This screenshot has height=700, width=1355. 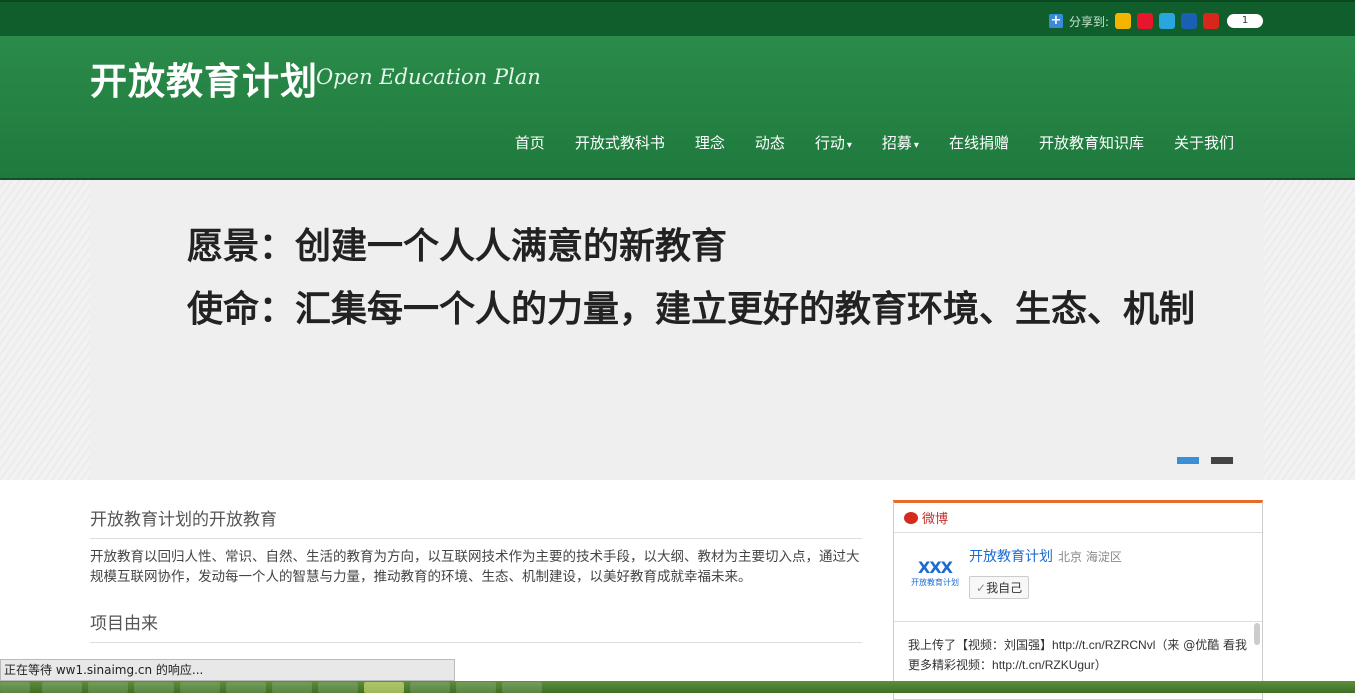 What do you see at coordinates (15, 687) in the screenshot?
I see `start-button` at bounding box center [15, 687].